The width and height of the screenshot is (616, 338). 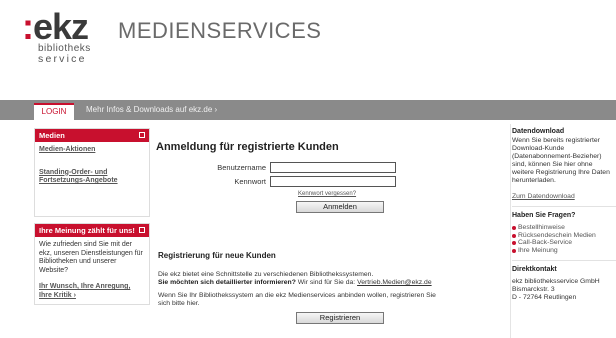 I want to click on registration-contact-text: Wir sind für Sie da:, so click(x=326, y=282).